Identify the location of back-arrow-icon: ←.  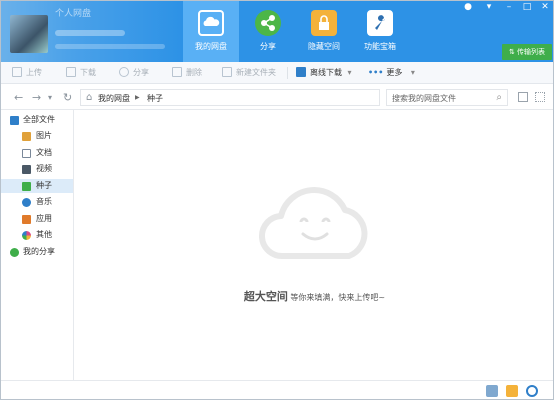
(18, 97).